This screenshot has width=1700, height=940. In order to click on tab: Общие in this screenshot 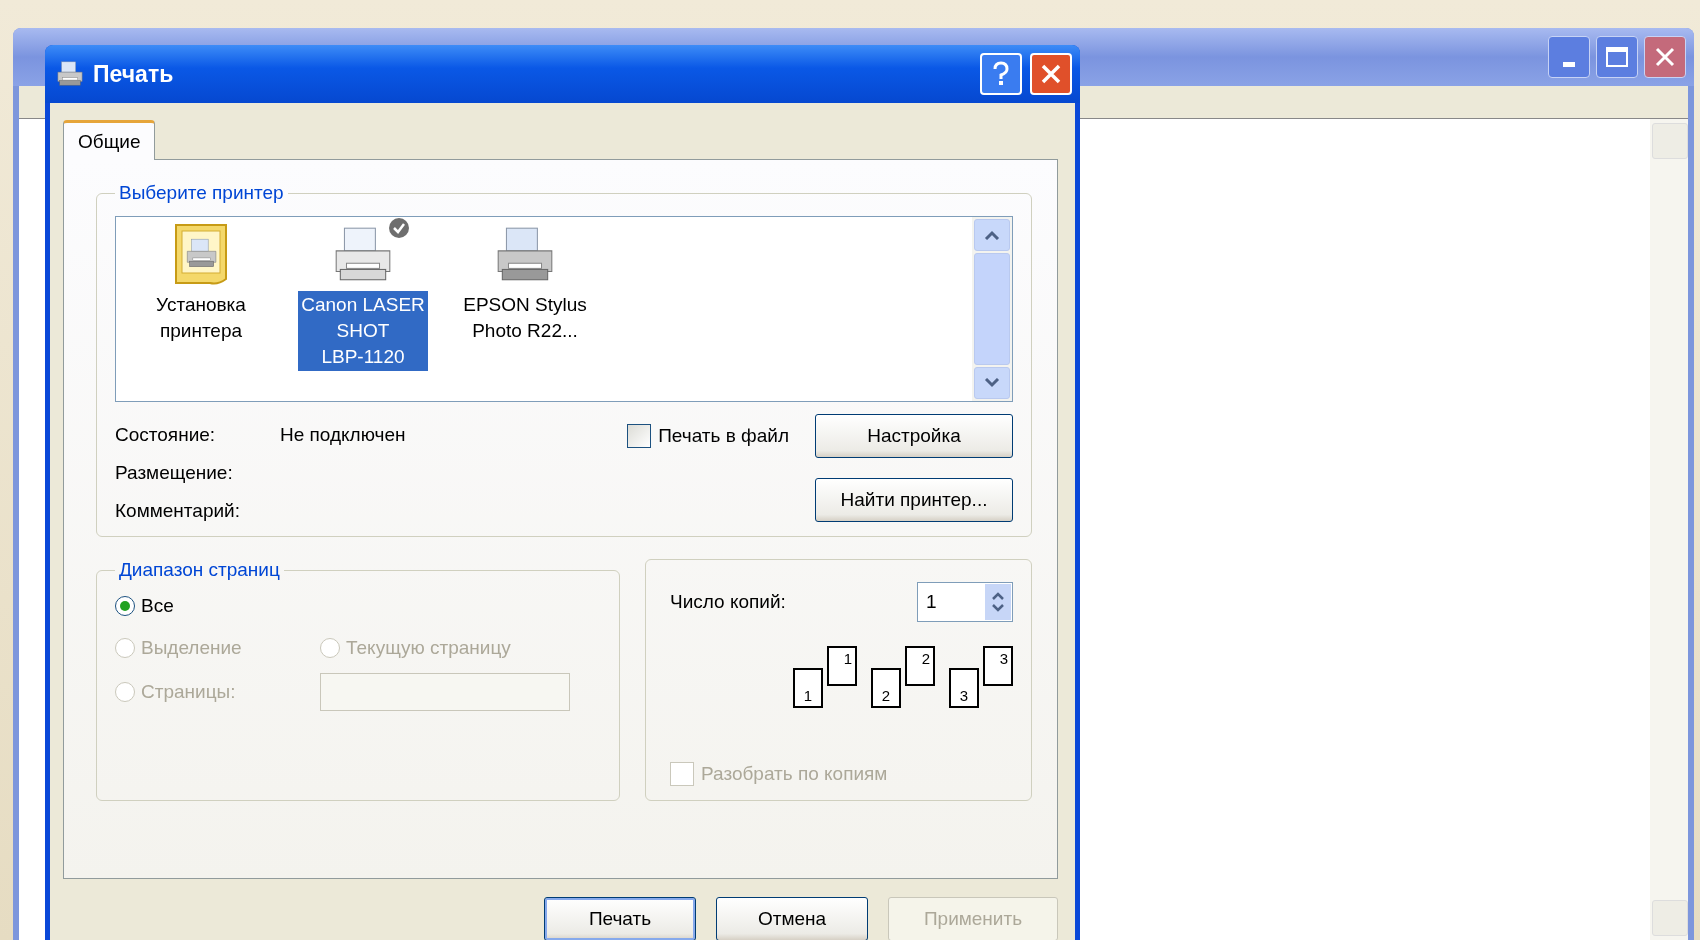, I will do `click(109, 140)`.